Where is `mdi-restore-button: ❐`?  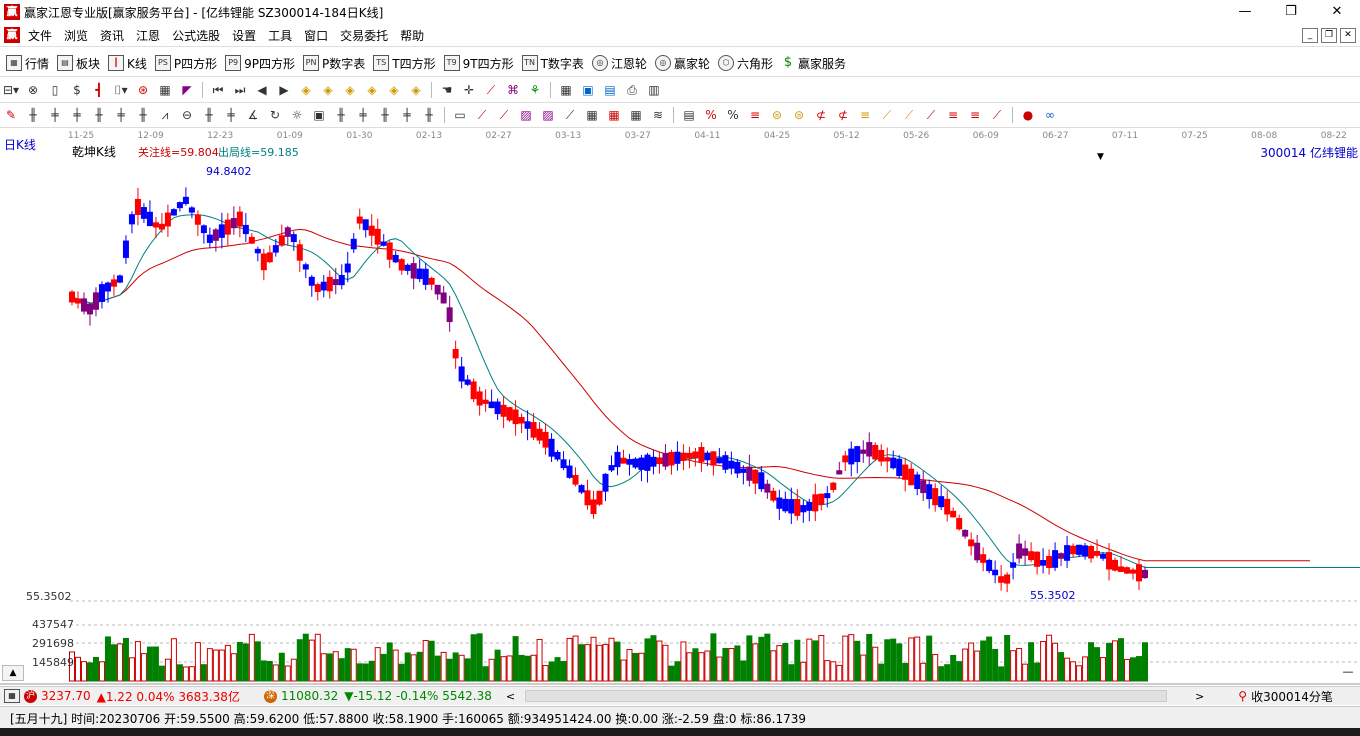 mdi-restore-button: ❐ is located at coordinates (1329, 35).